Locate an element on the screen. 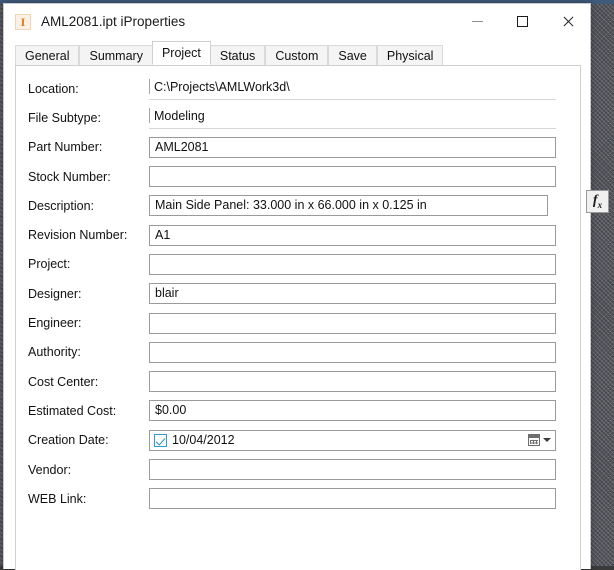 The image size is (614, 570). location-value: C:\Projects\AMLWork3d\ is located at coordinates (352, 89).